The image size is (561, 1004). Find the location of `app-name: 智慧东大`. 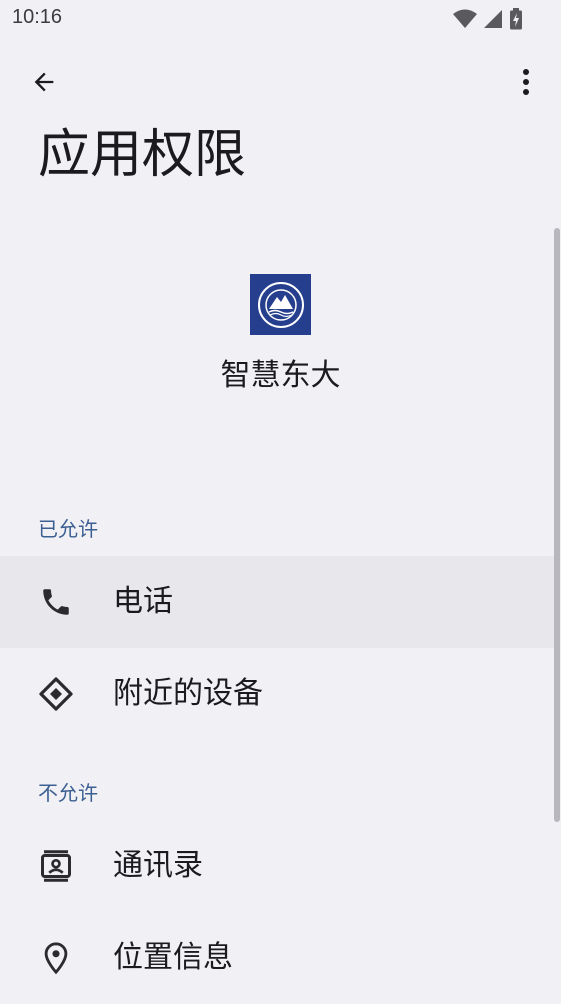

app-name: 智慧东大 is located at coordinates (280, 375).